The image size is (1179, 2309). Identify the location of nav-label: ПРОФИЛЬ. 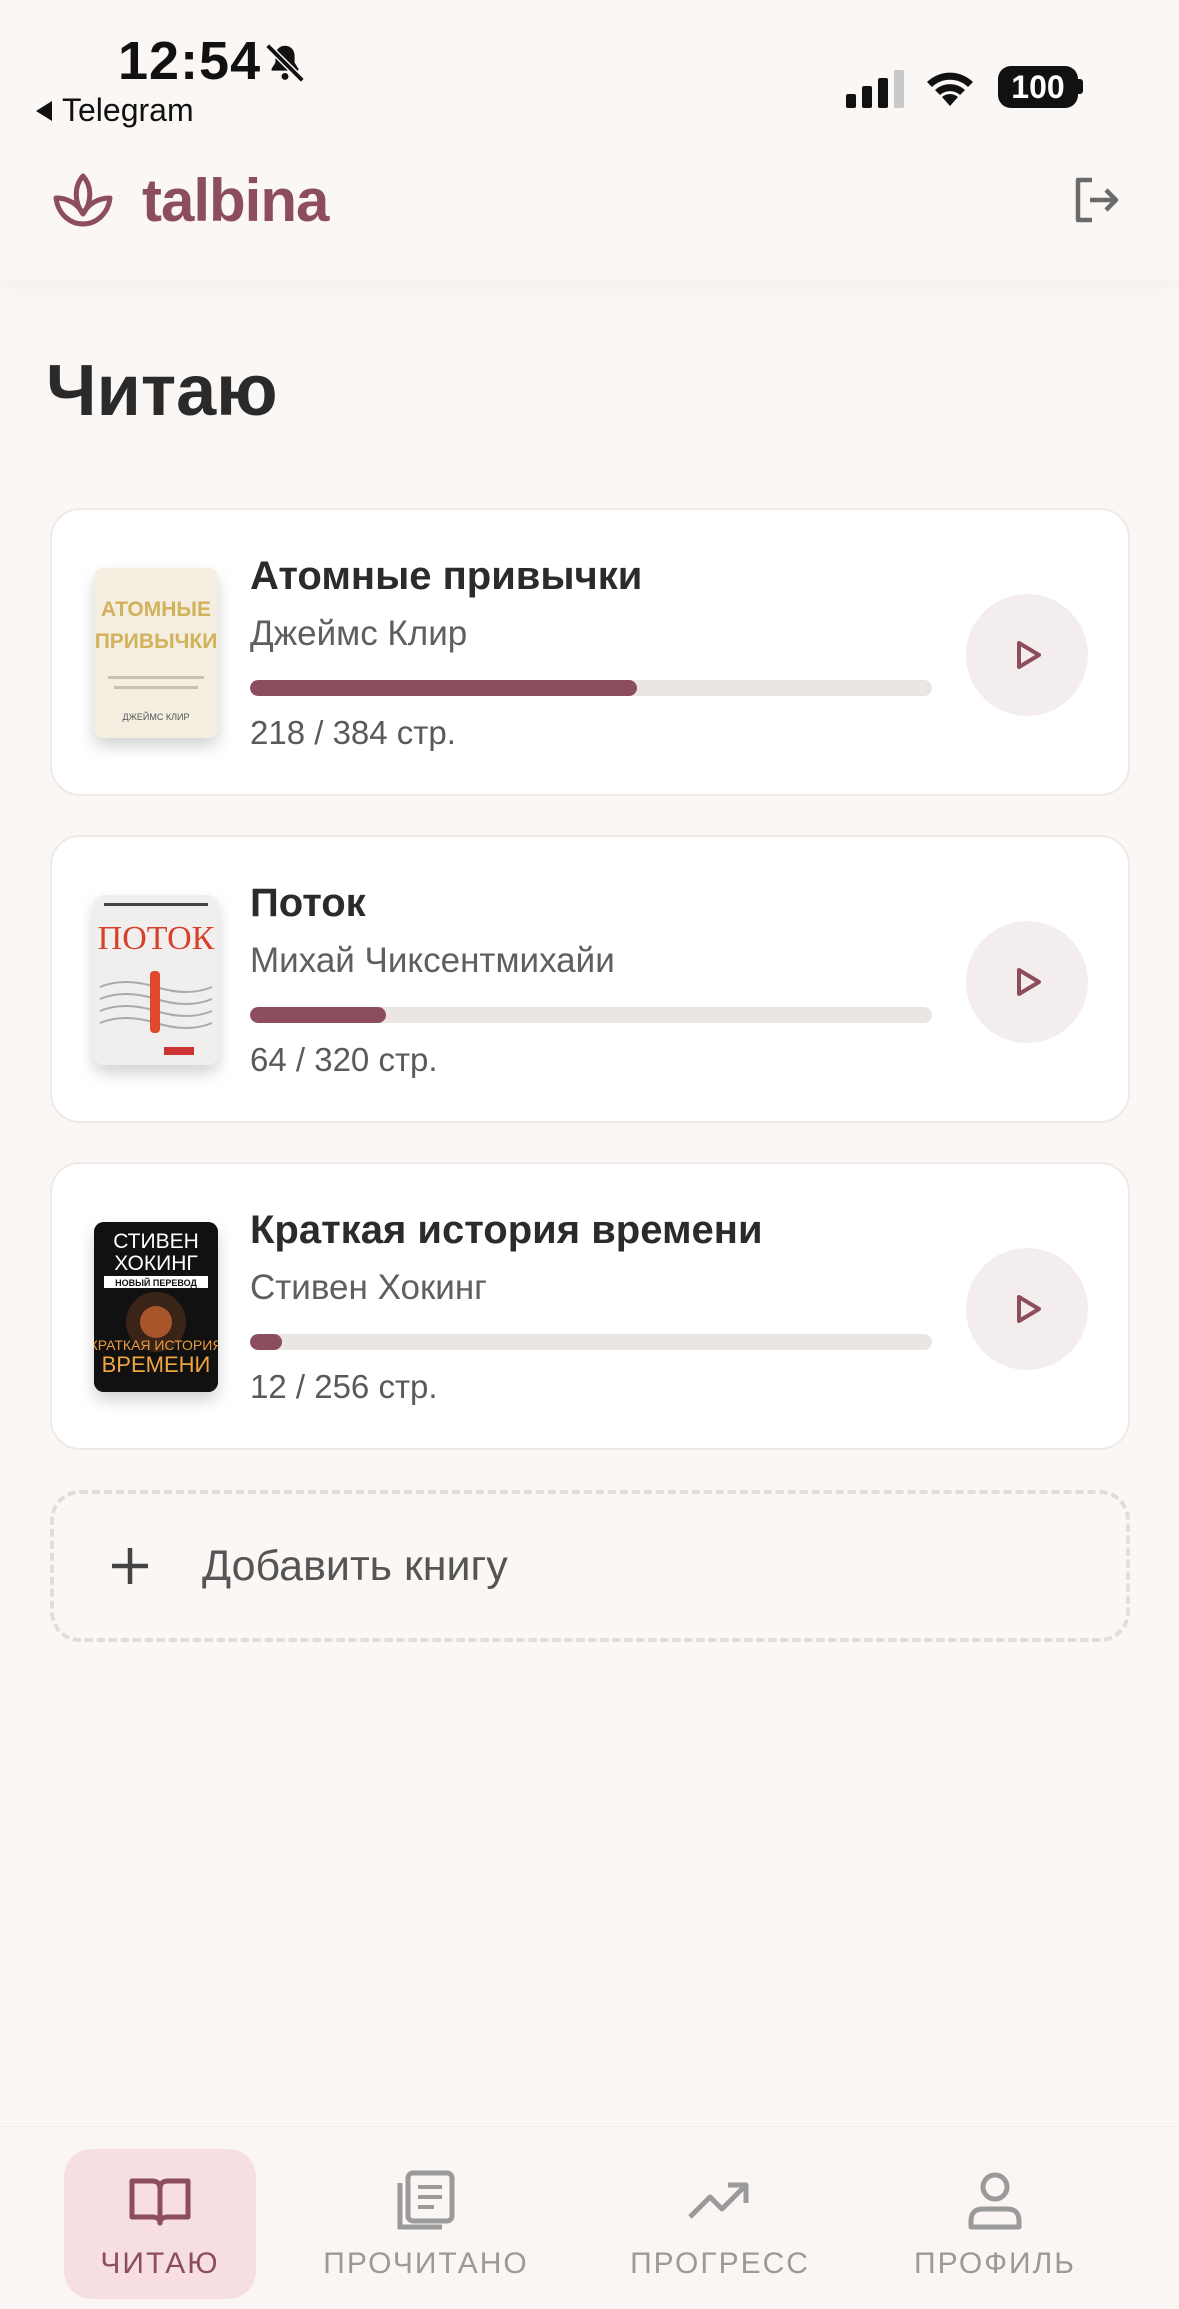
(995, 2263).